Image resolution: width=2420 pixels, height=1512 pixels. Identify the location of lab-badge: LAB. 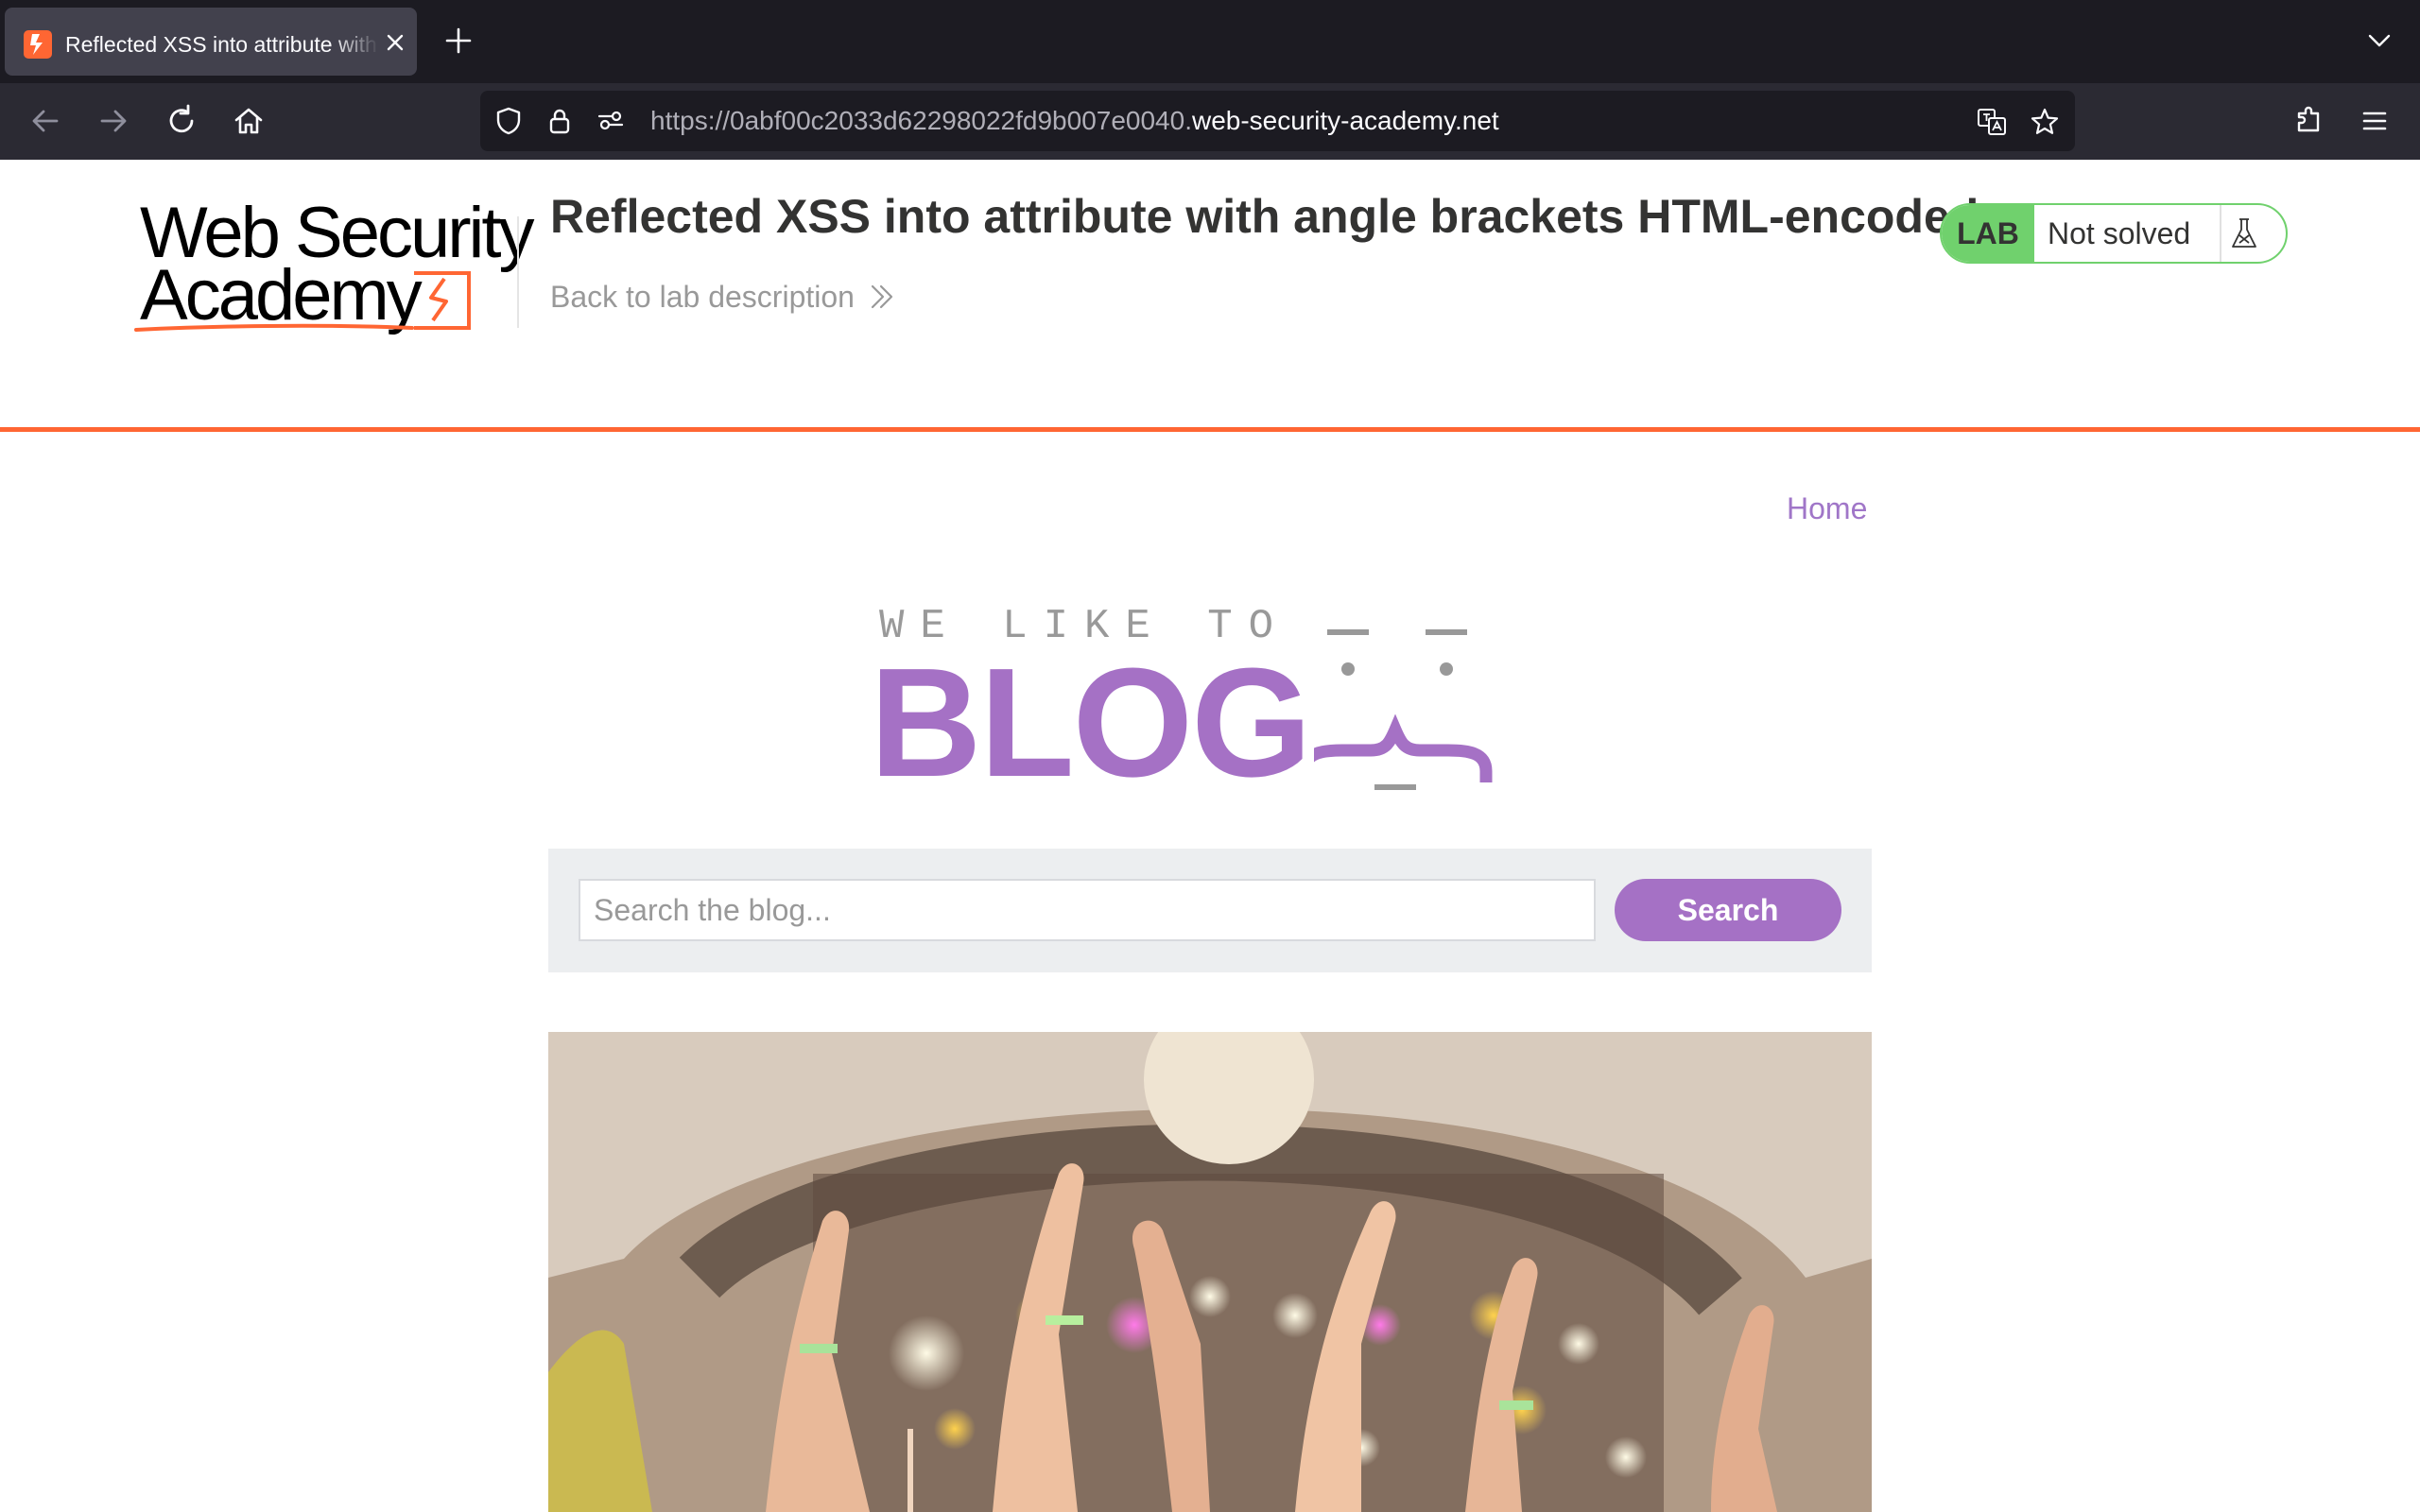
(1988, 233).